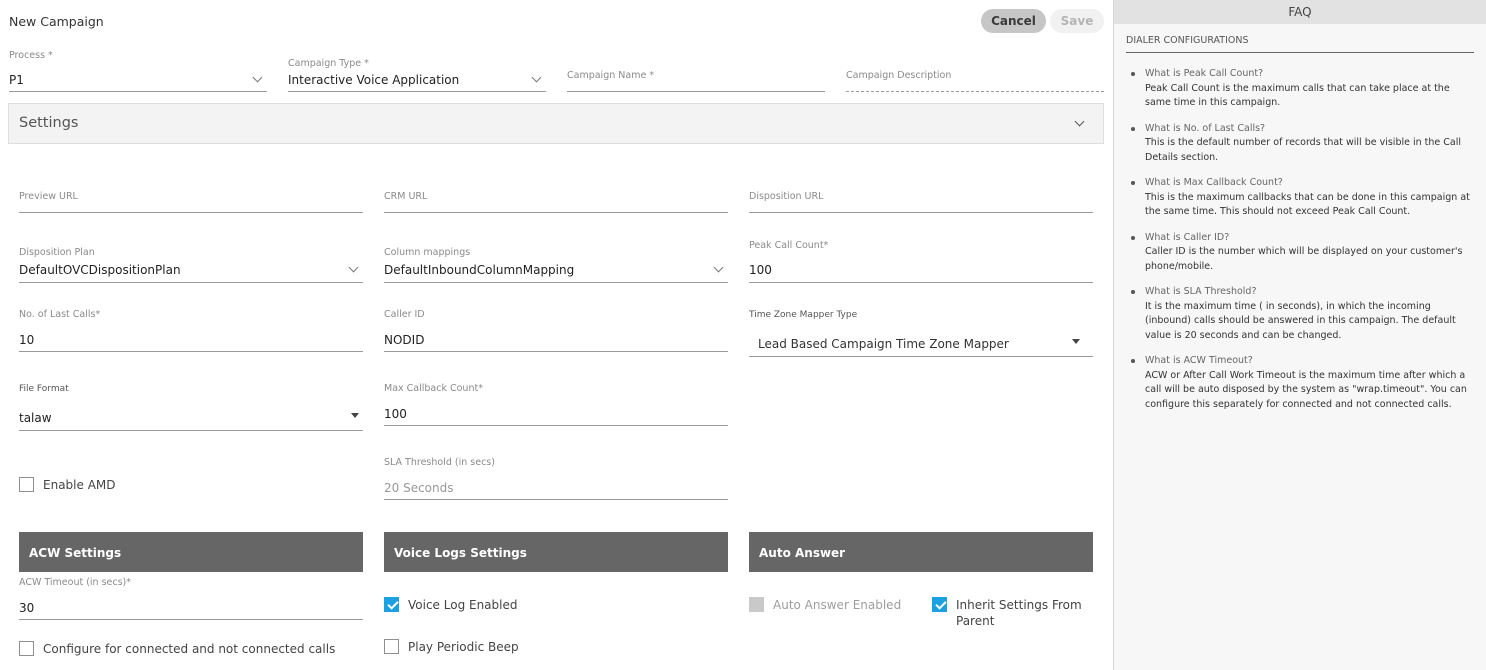  I want to click on caller-id-input: Caller ID NODID, so click(556, 331).